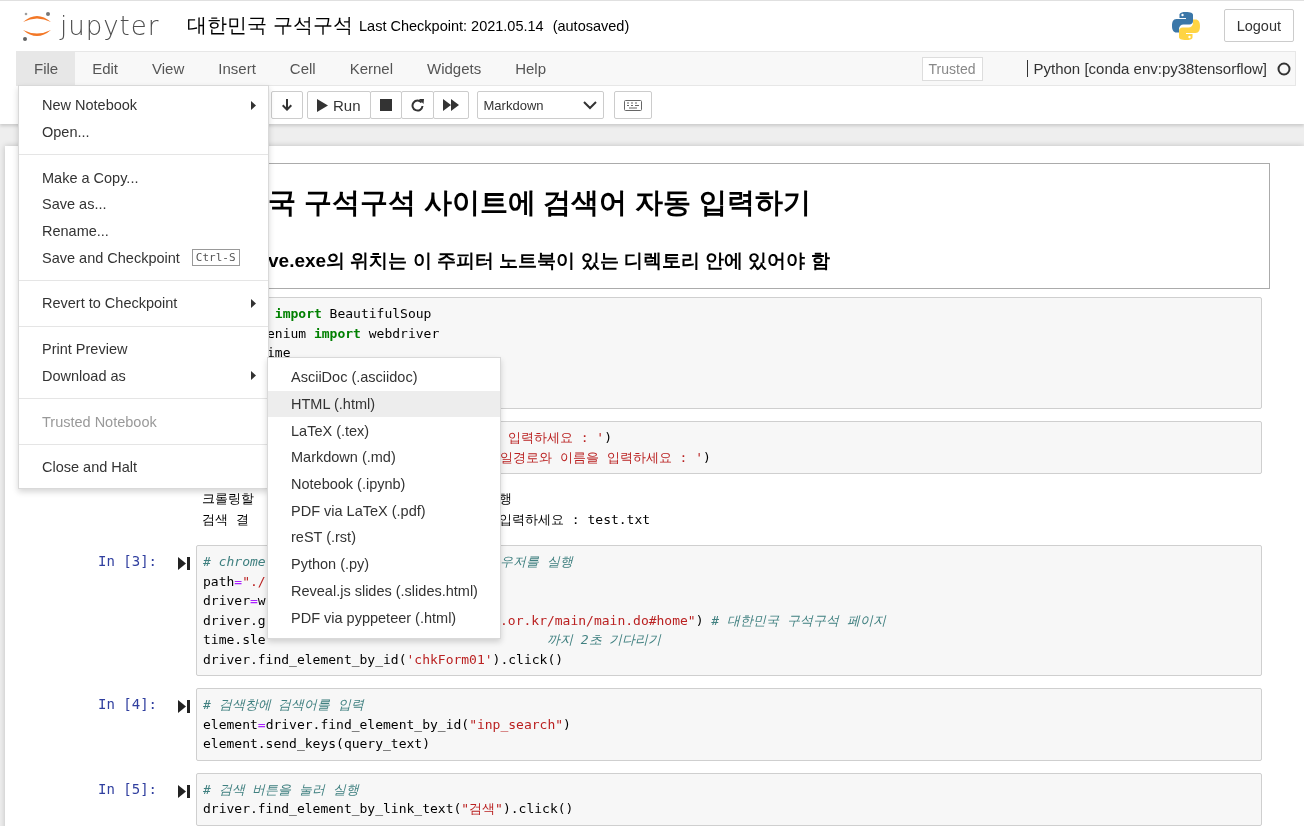 This screenshot has height=826, width=1304. I want to click on code-line: 일경로와 이름을 입력하세요 : '), so click(605, 457).